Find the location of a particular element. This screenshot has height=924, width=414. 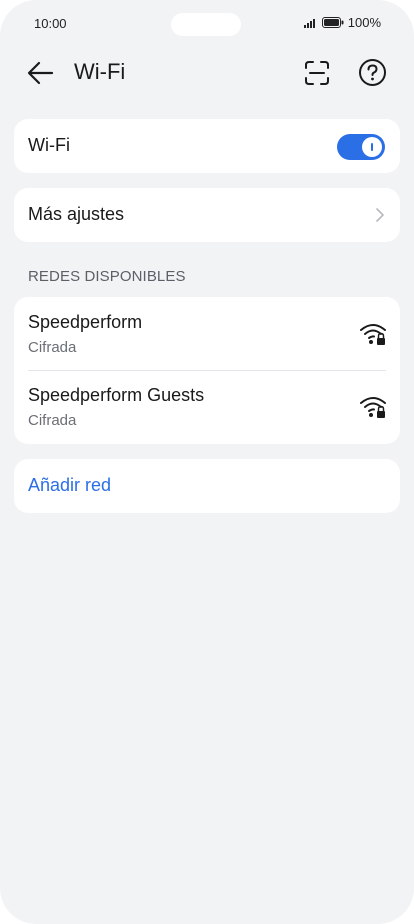

scan-icon is located at coordinates (317, 73).